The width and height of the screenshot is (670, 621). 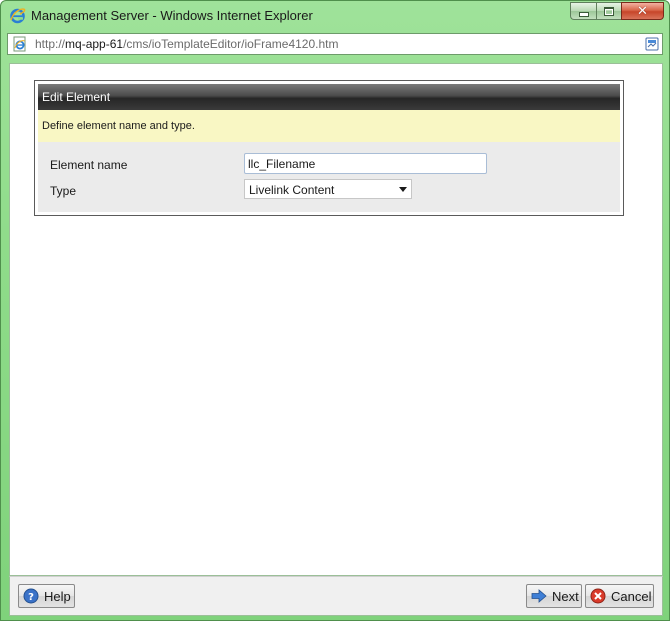 I want to click on next-button-label: Next, so click(x=565, y=596).